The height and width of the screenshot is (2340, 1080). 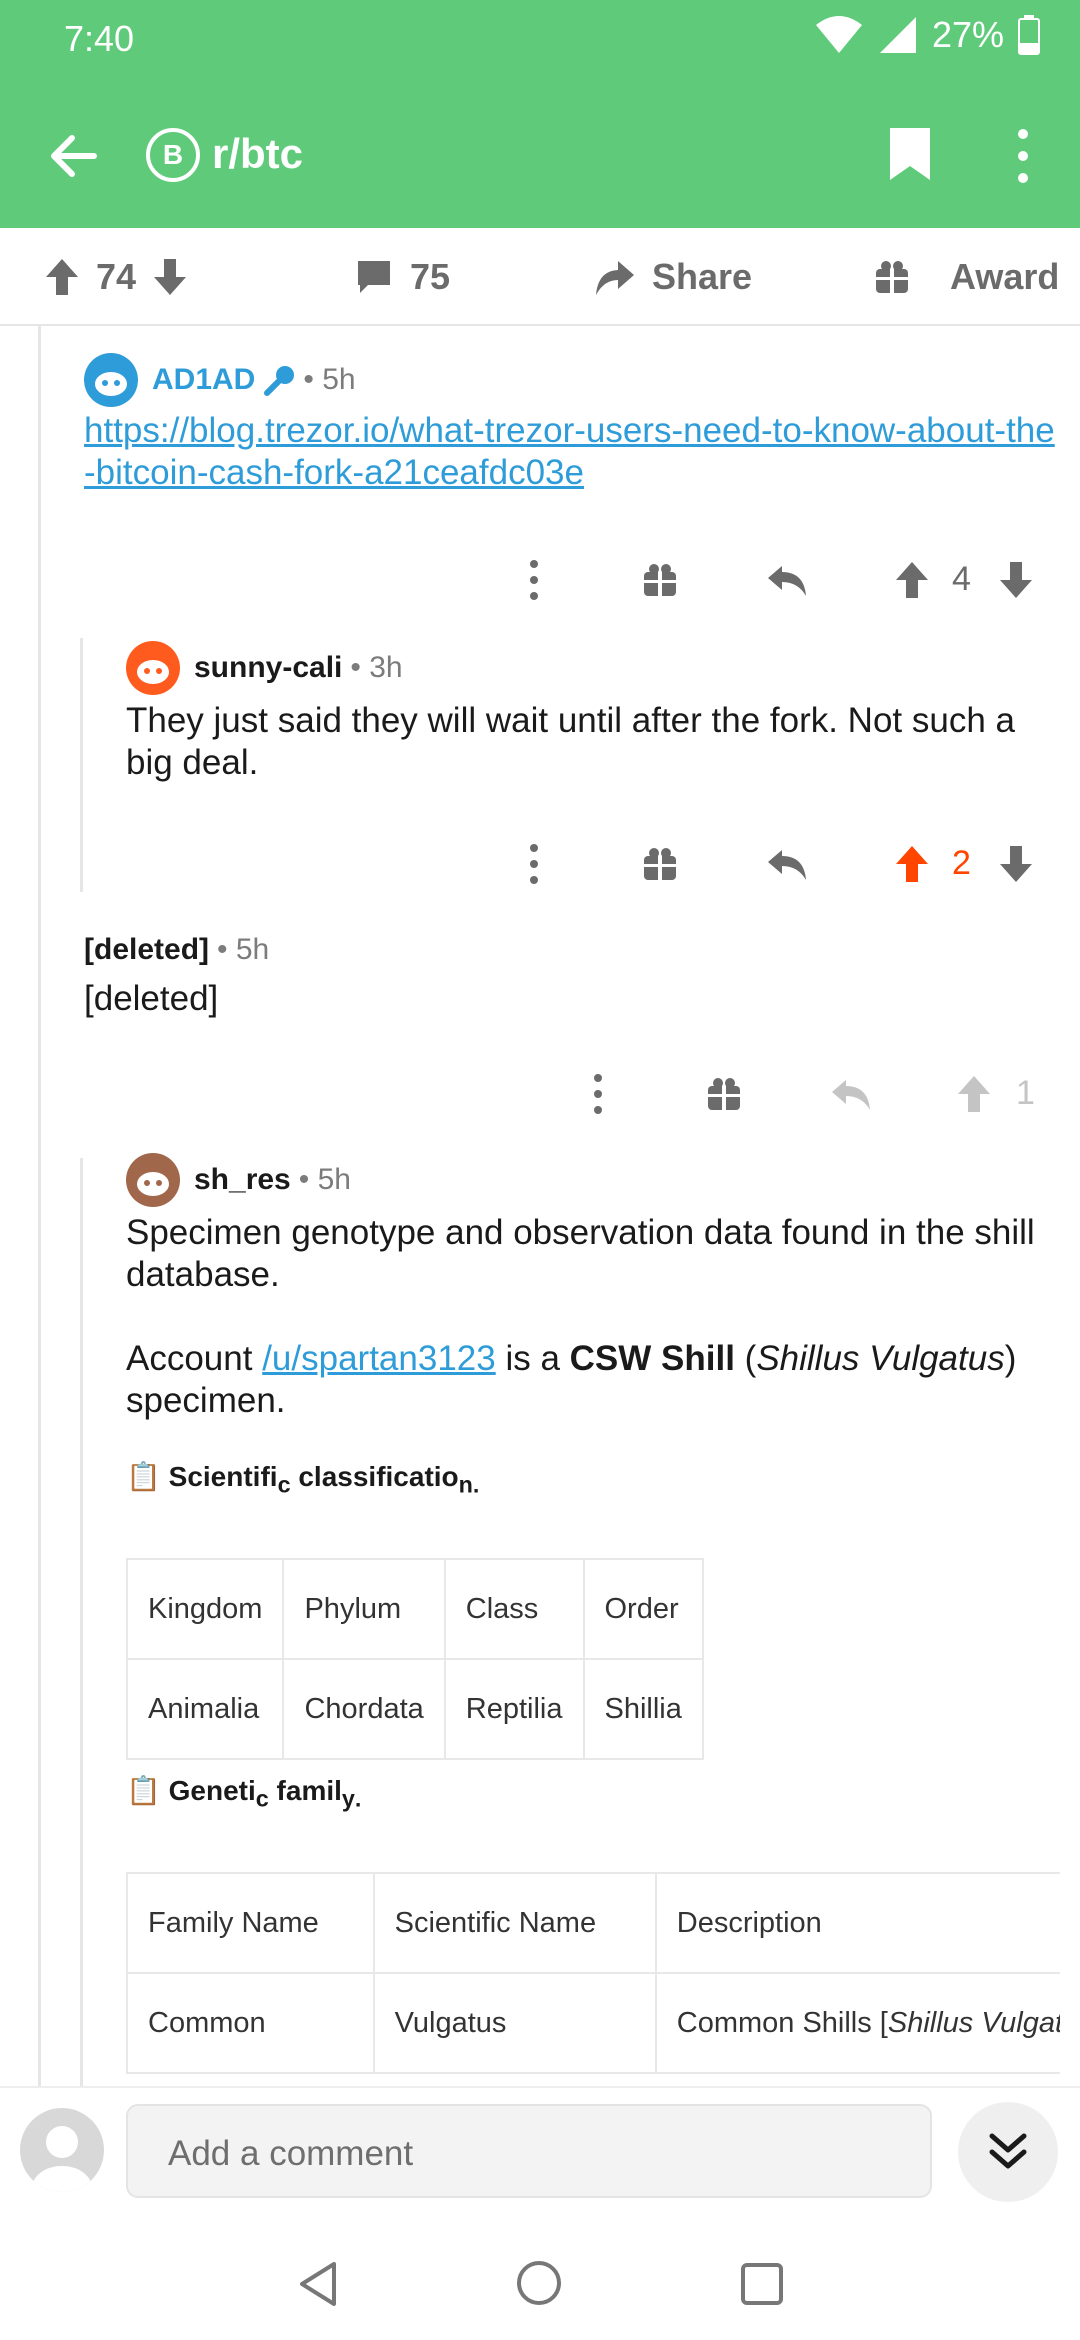 I want to click on comment-author: sh_res, so click(x=242, y=1180).